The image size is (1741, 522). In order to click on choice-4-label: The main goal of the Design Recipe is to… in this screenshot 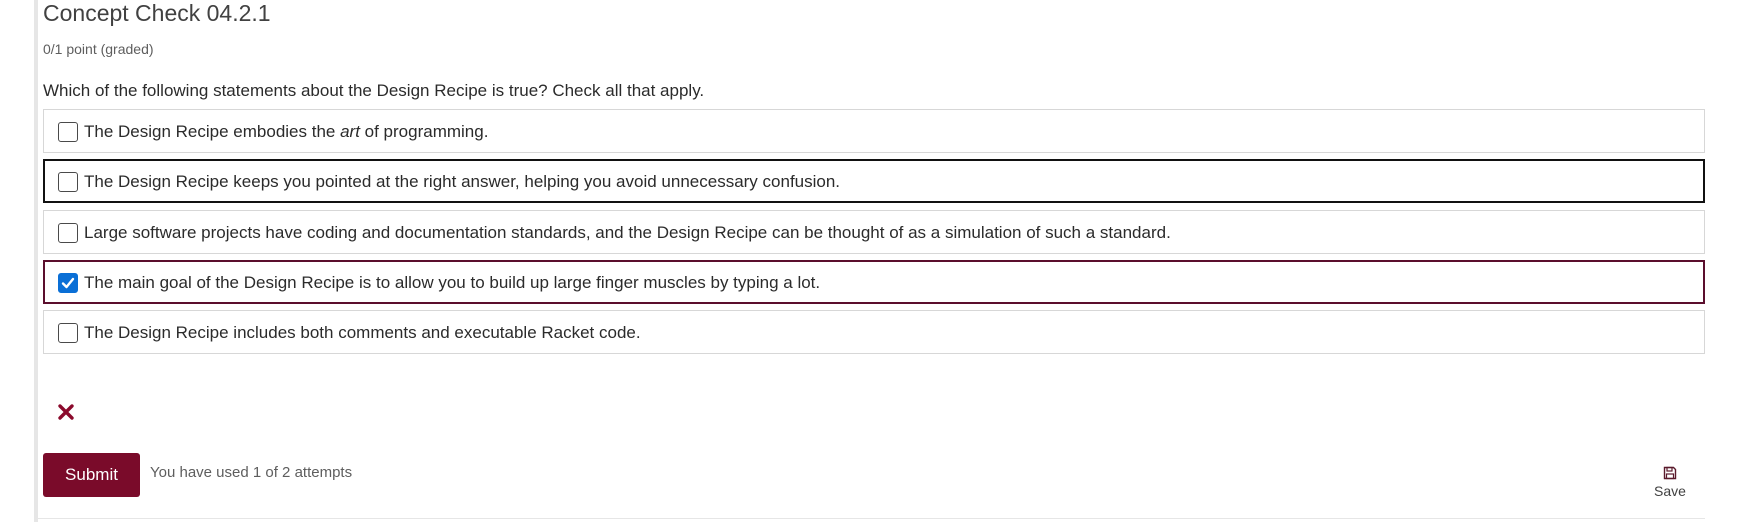, I will do `click(452, 282)`.